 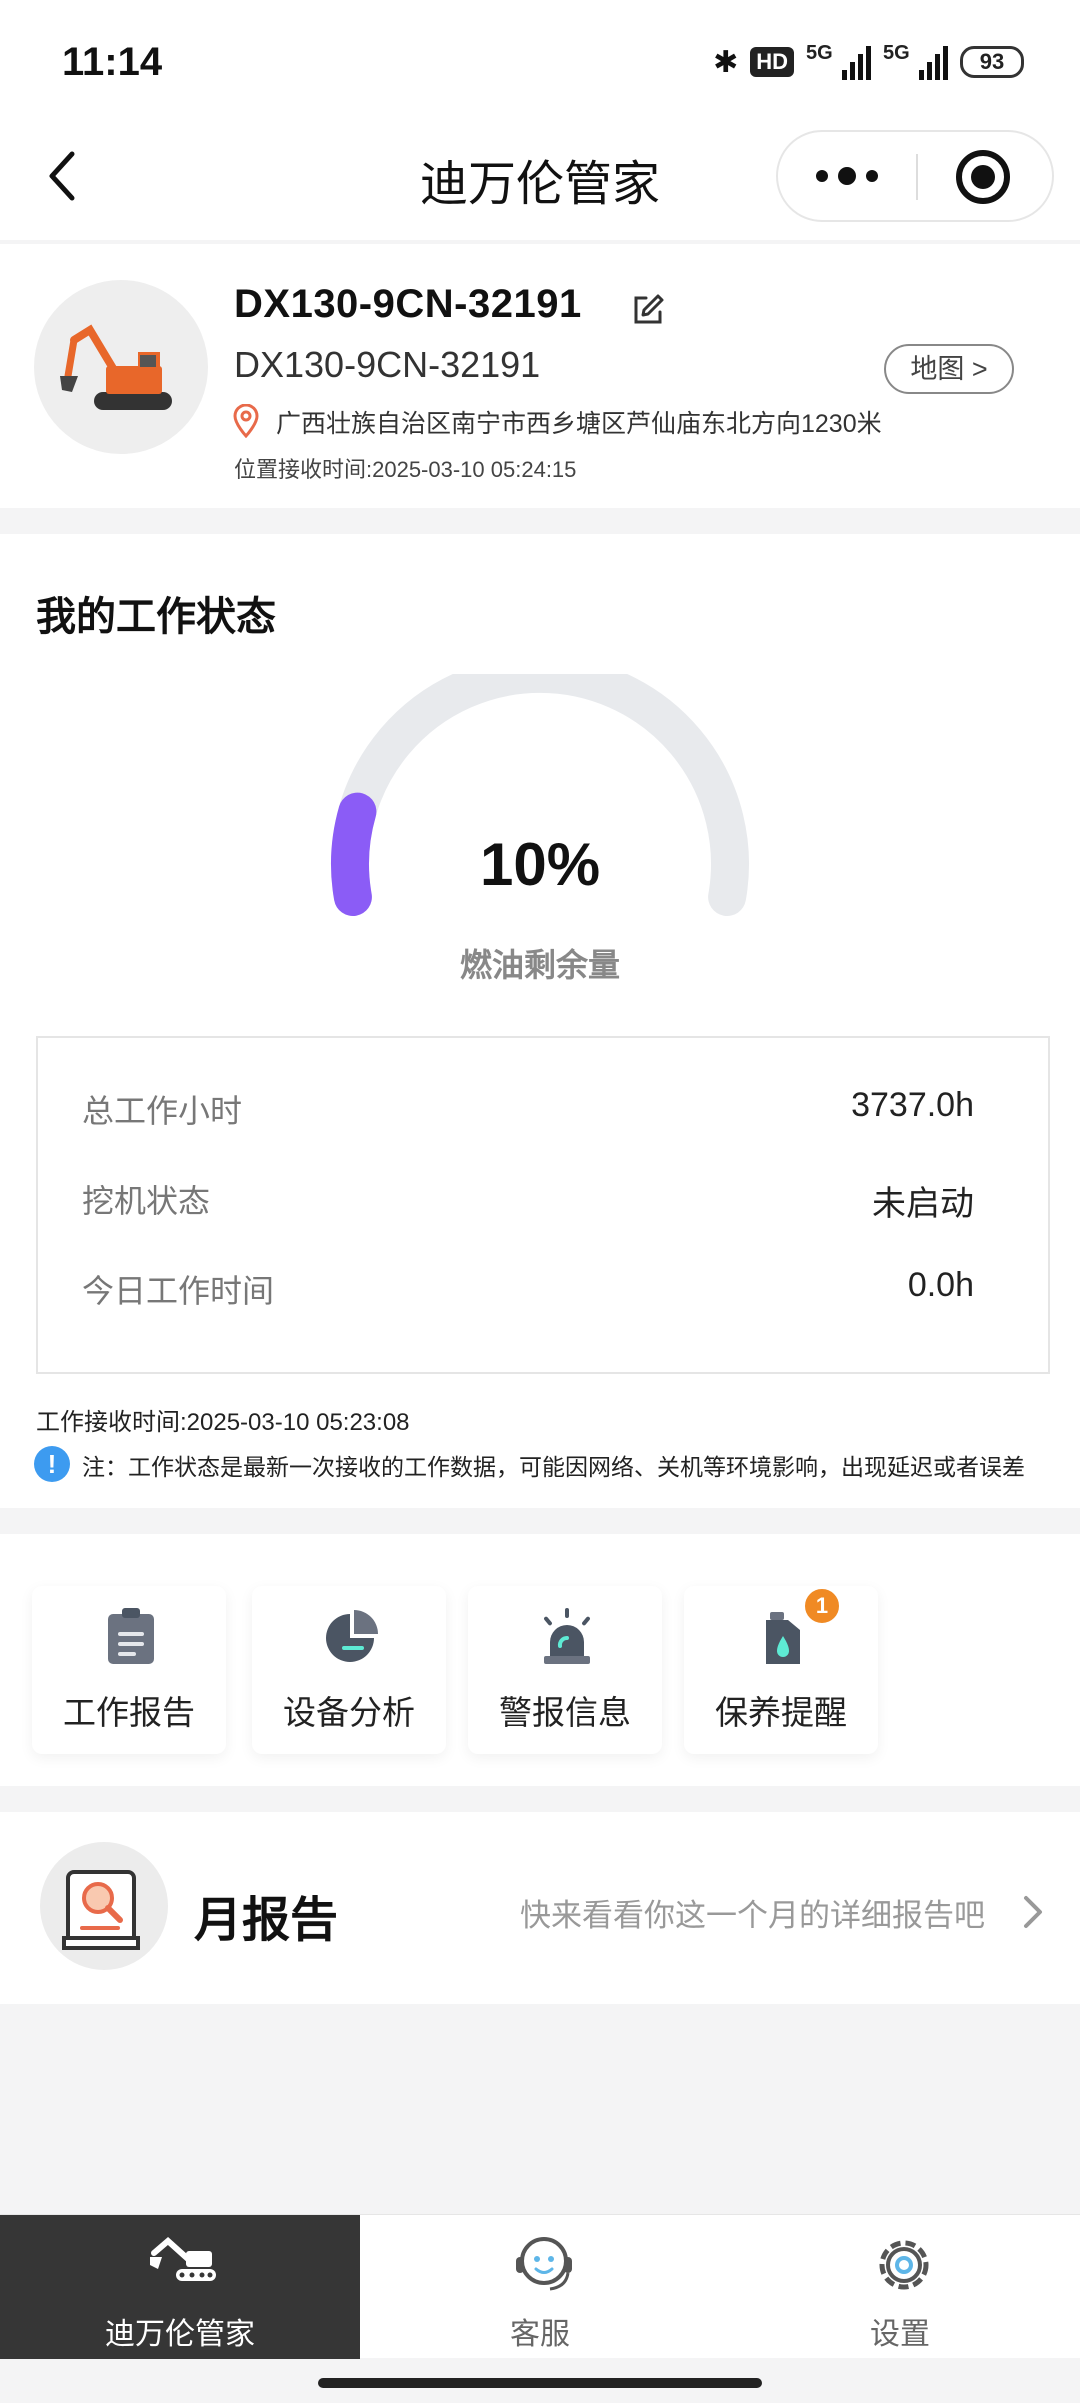 What do you see at coordinates (579, 424) in the screenshot?
I see `device-address: 广西壮族自治区南宁市西乡塘区芦仙庙东北方向1230米` at bounding box center [579, 424].